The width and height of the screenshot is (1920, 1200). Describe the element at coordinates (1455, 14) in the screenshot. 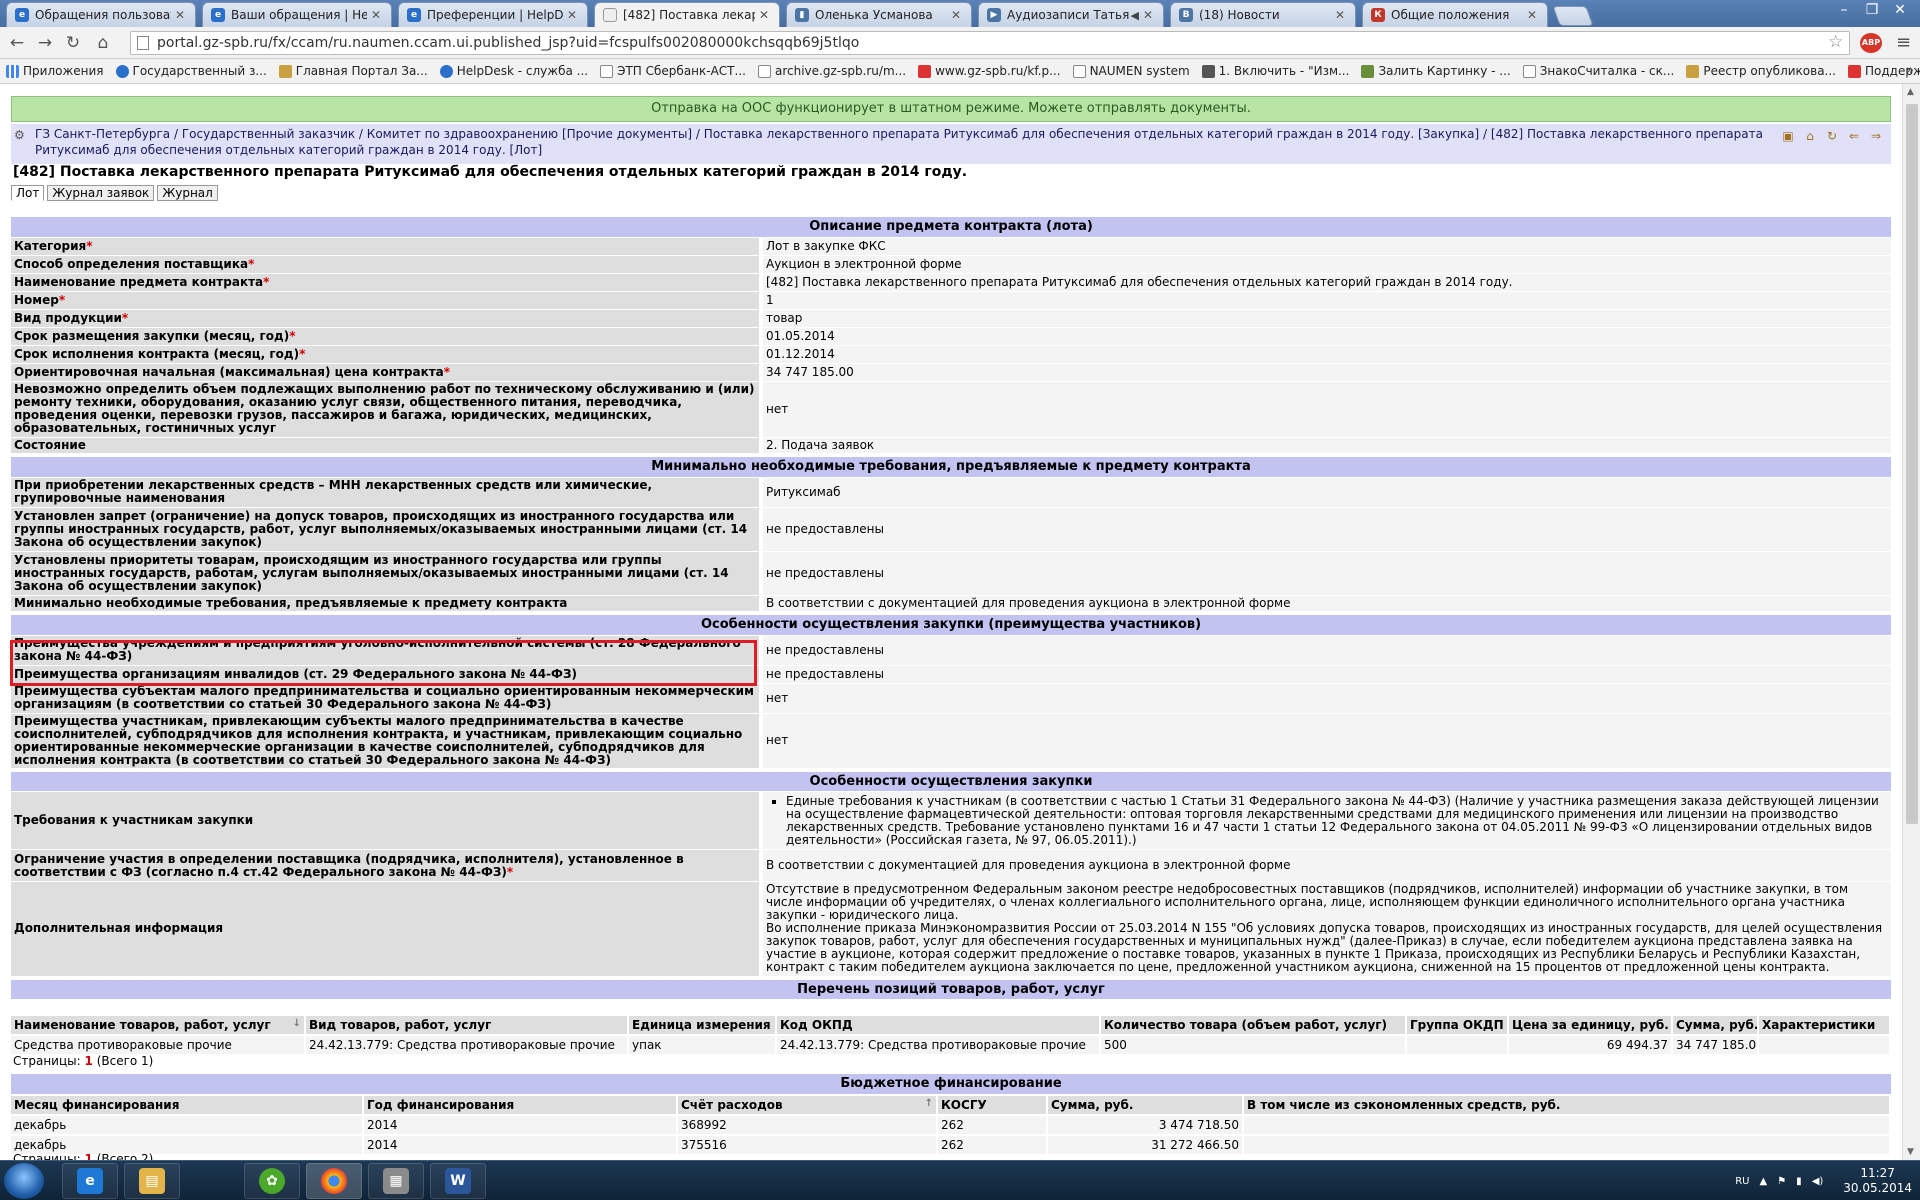

I see `browser-tab-8: К Общие положения ✕` at that location.